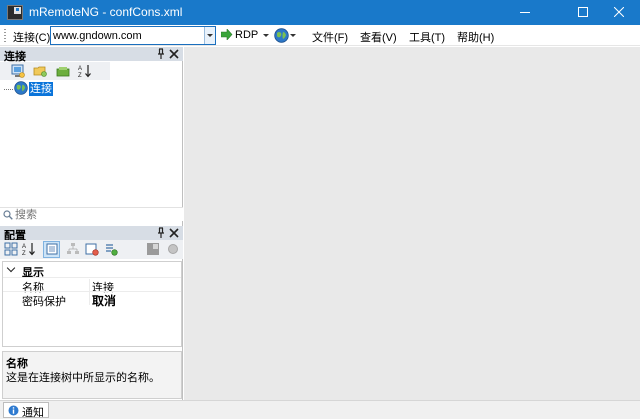 The image size is (640, 419). Describe the element at coordinates (128, 35) in the screenshot. I see `address-input` at that location.